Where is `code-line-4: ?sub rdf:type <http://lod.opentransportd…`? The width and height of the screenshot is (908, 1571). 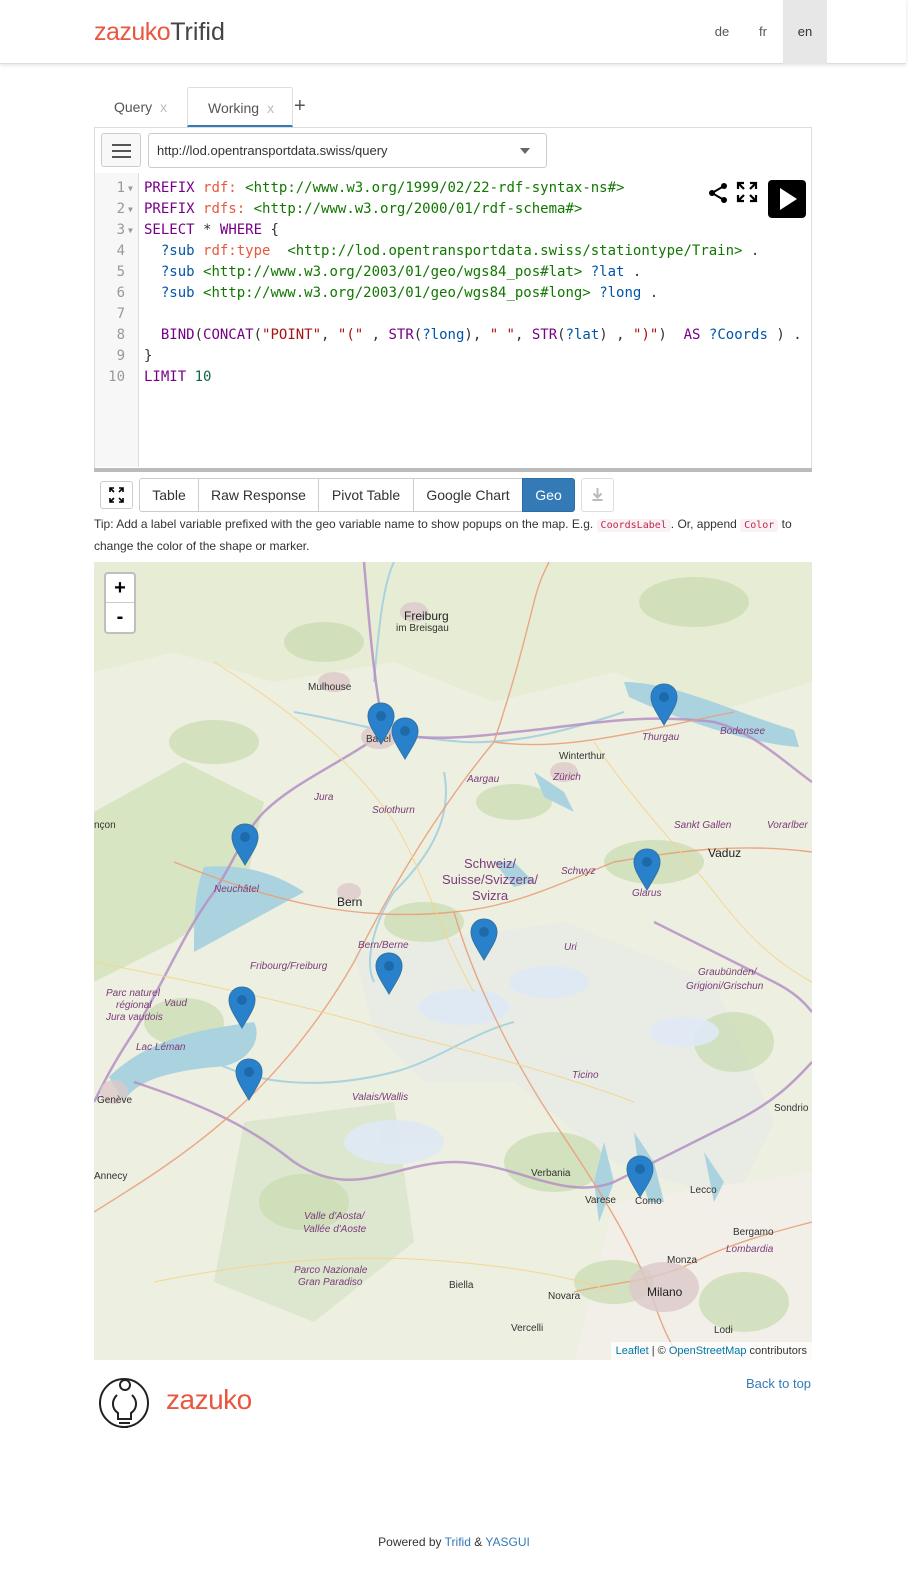 code-line-4: ?sub rdf:type <http://lod.opentransportd… is located at coordinates (451, 251).